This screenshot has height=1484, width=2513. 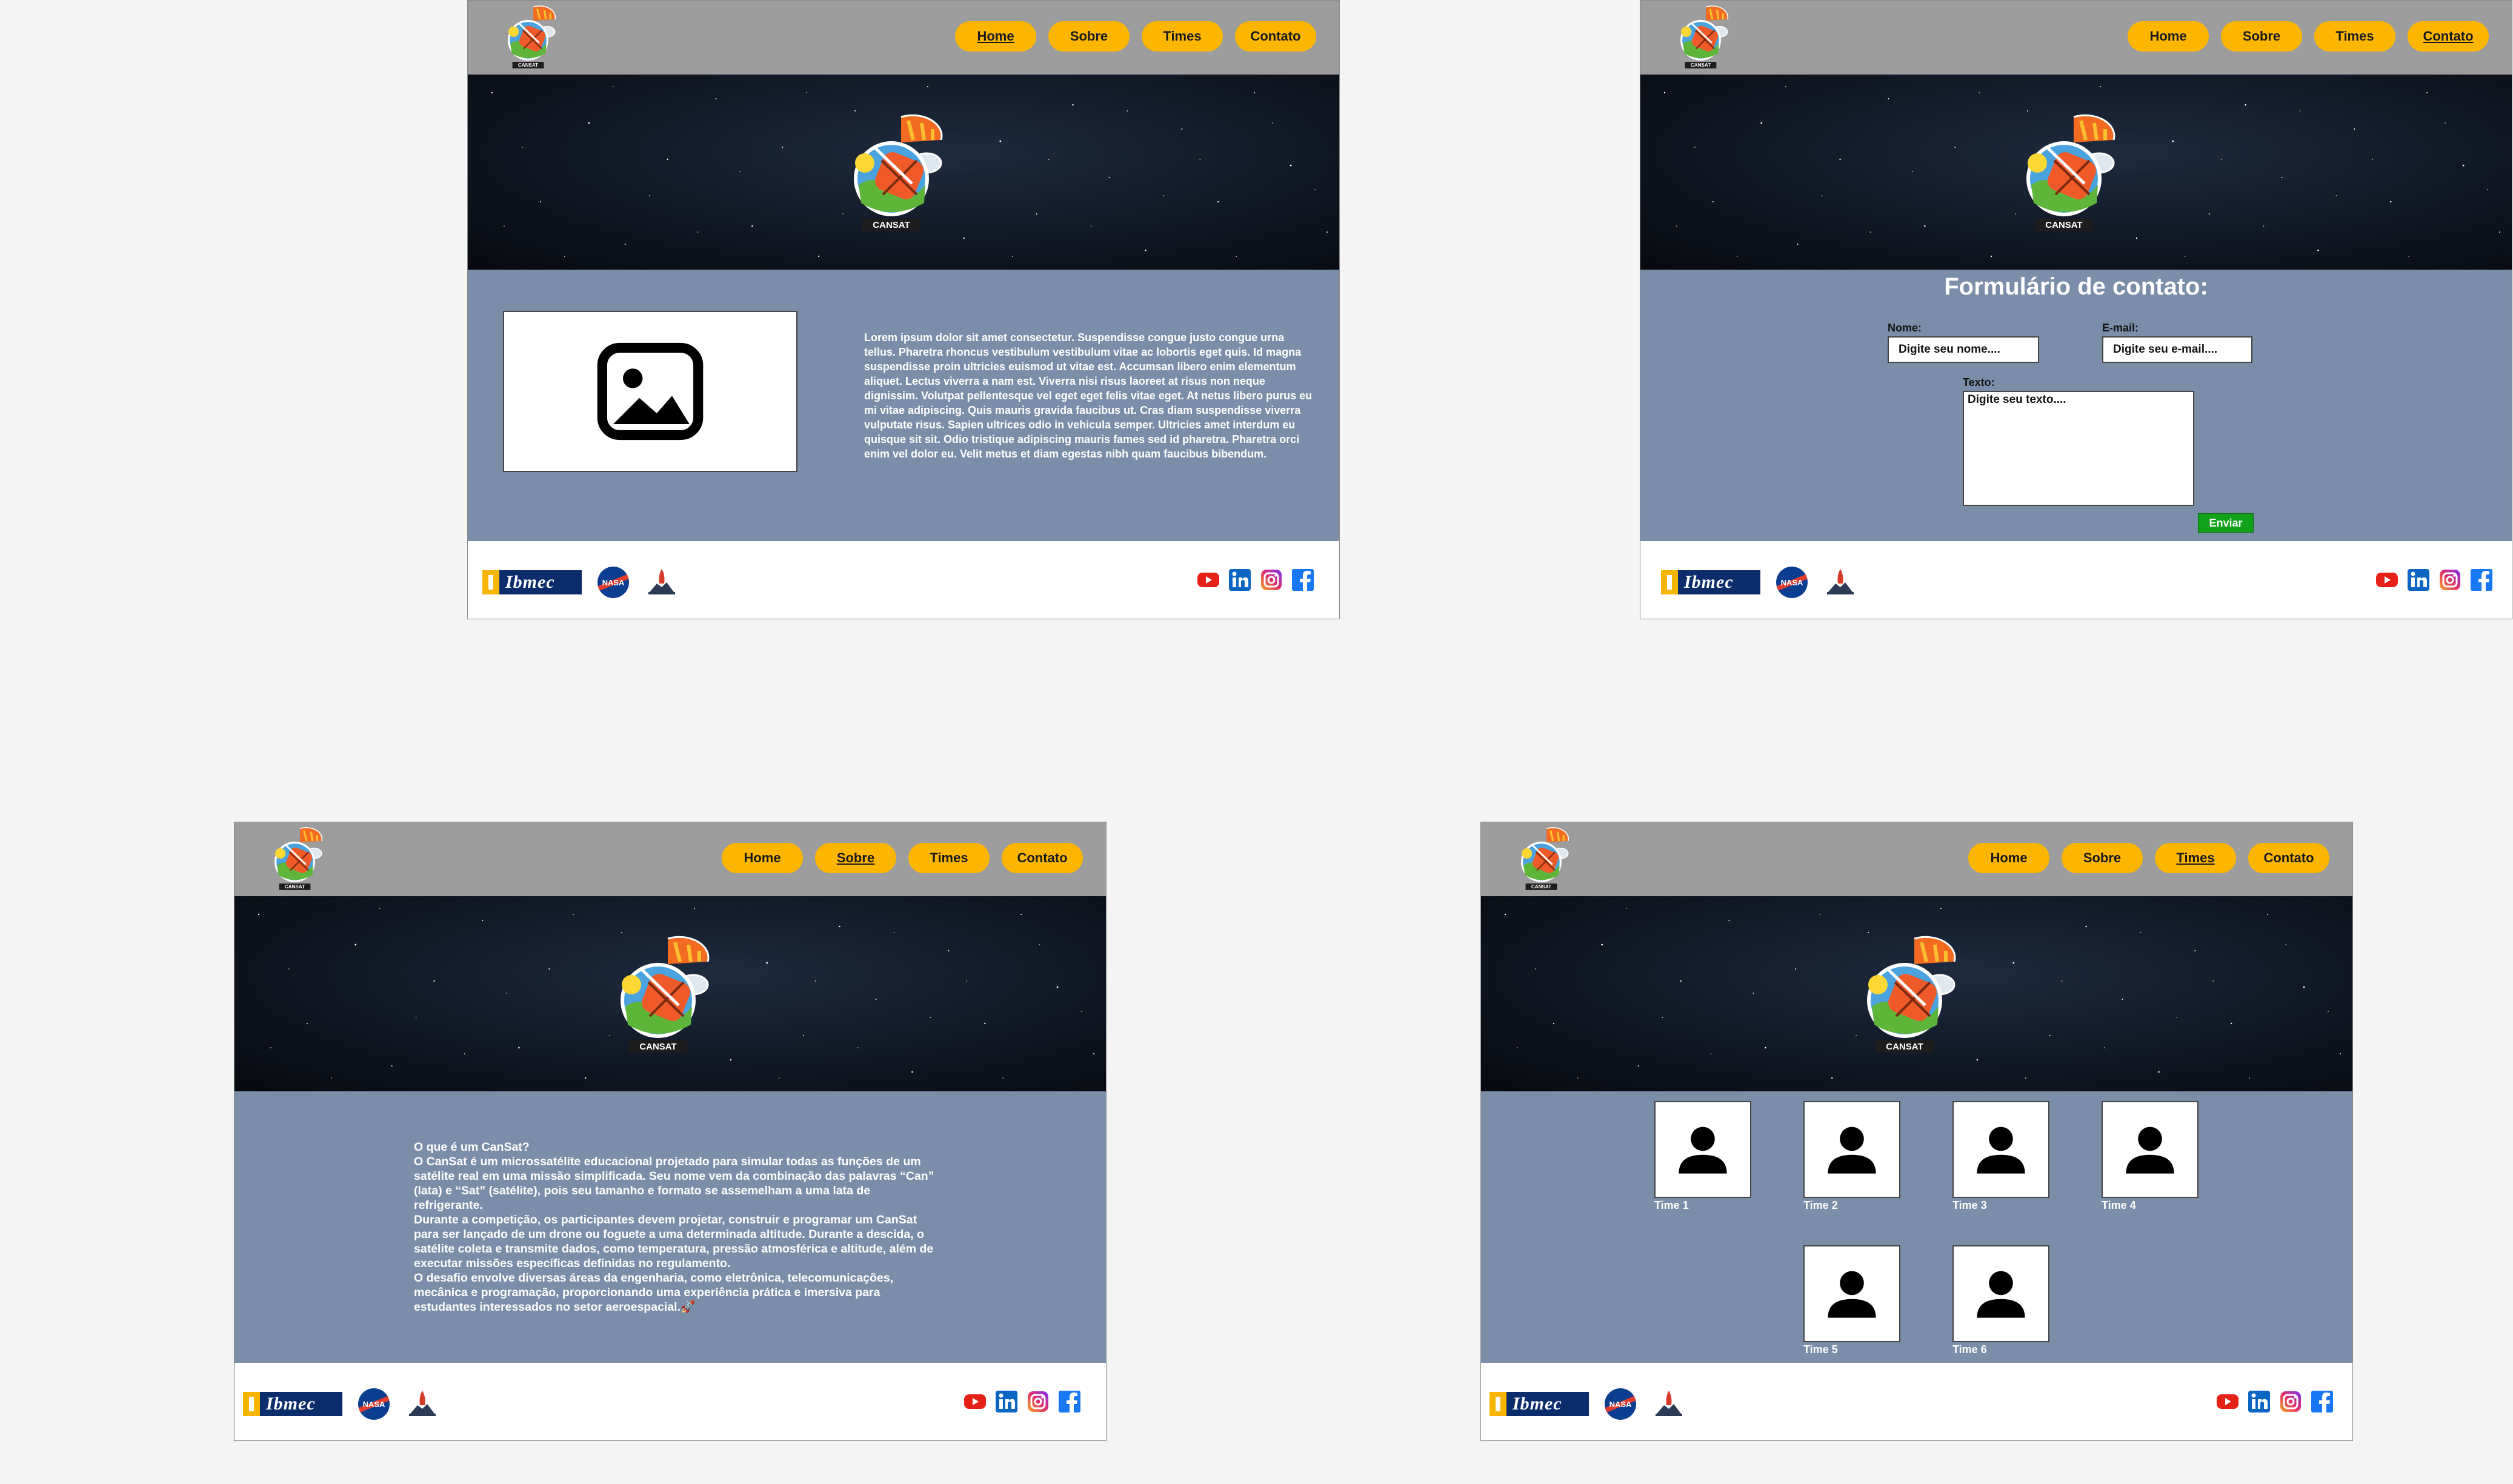 What do you see at coordinates (1820, 1205) in the screenshot?
I see `team-name: Time 2` at bounding box center [1820, 1205].